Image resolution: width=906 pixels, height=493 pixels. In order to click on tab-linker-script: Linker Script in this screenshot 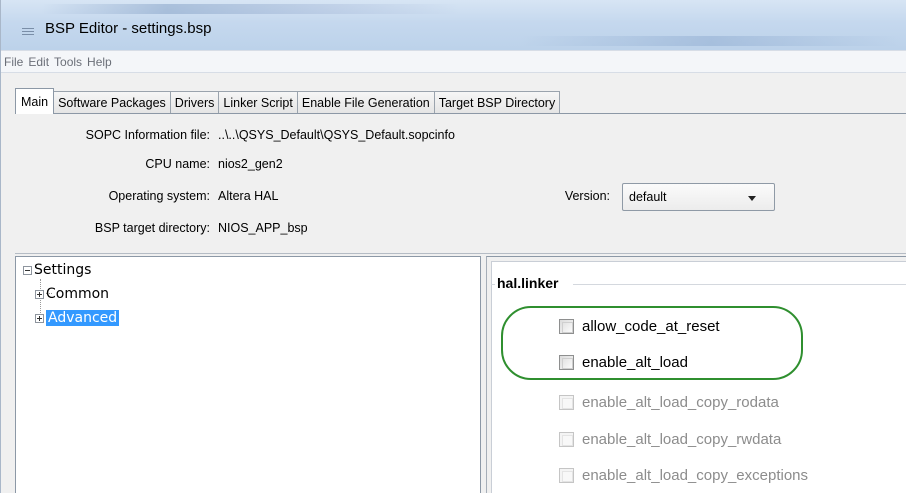, I will do `click(258, 102)`.